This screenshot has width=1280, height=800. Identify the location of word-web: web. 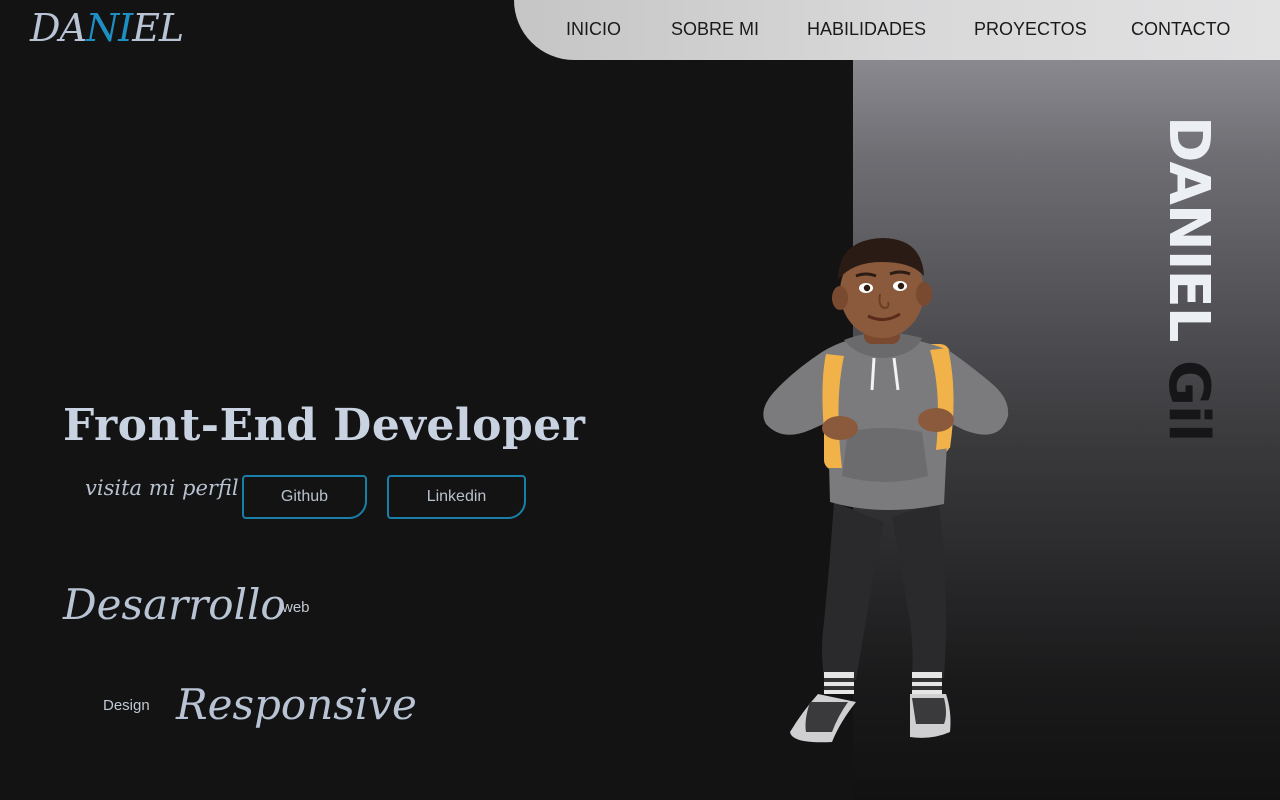
(296, 607).